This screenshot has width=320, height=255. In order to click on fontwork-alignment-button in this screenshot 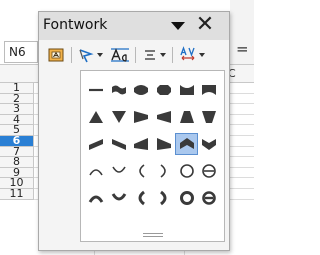, I will do `click(154, 55)`.